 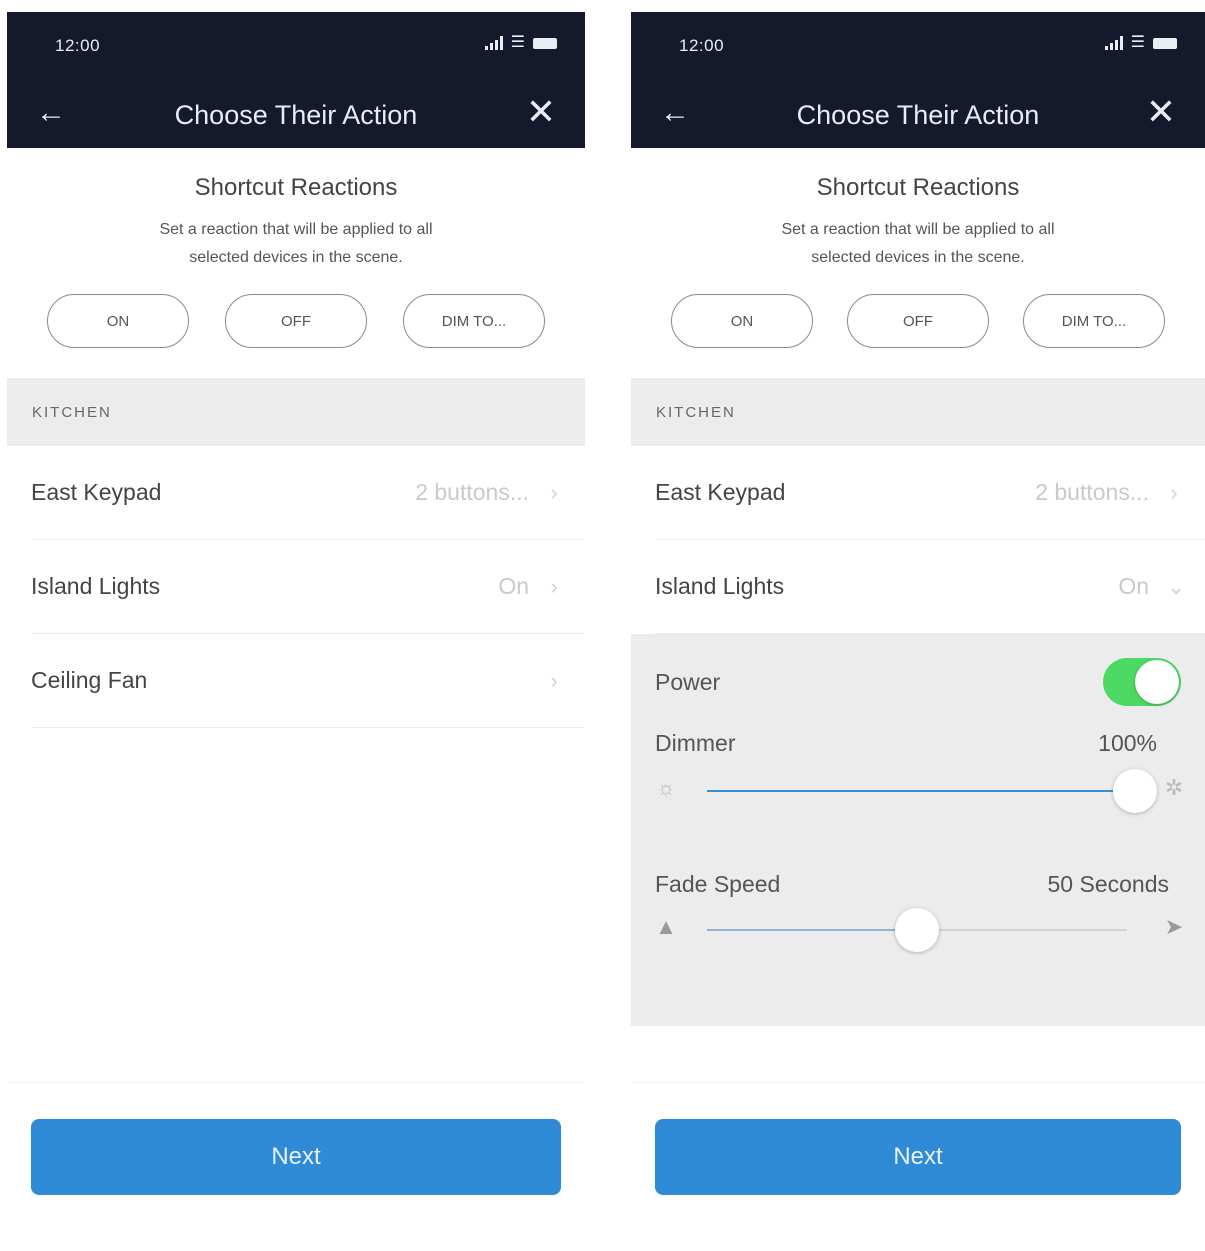 I want to click on sun-dim-icon: ☼, so click(x=666, y=787).